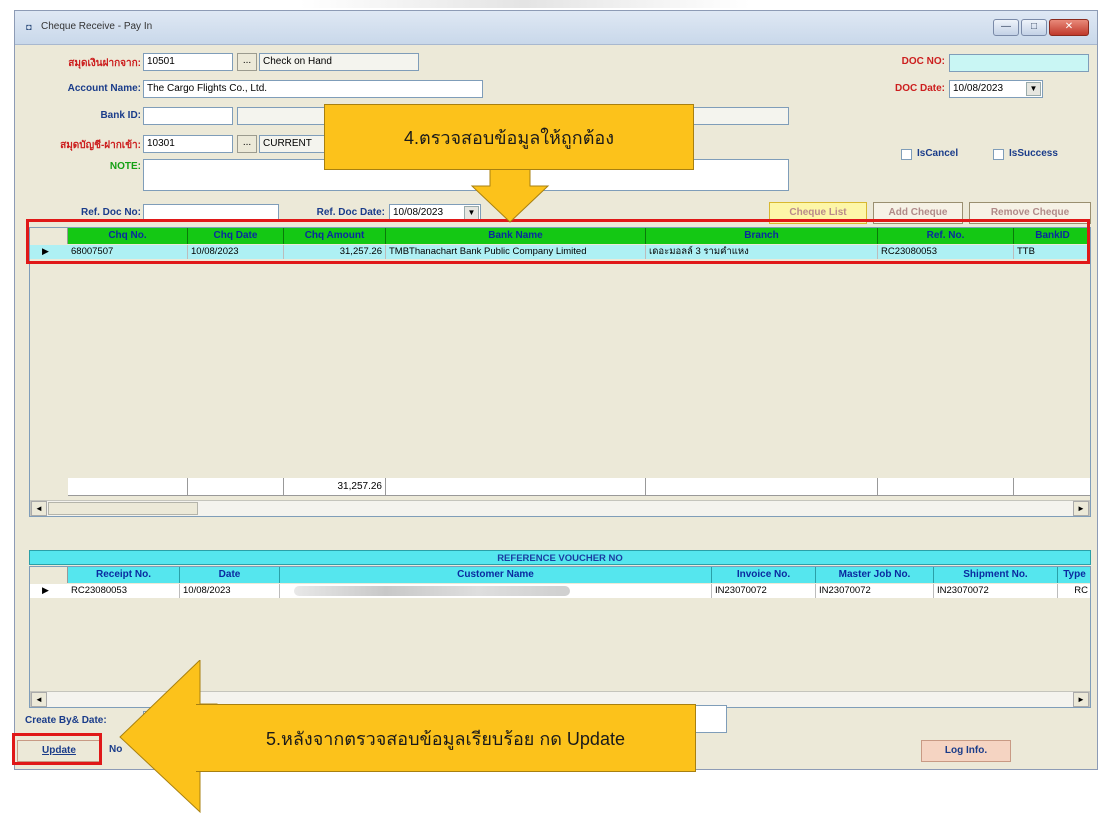 The height and width of the screenshot is (814, 1106). Describe the element at coordinates (339, 62) in the screenshot. I see `ledger-name-field: Check on Hand` at that location.